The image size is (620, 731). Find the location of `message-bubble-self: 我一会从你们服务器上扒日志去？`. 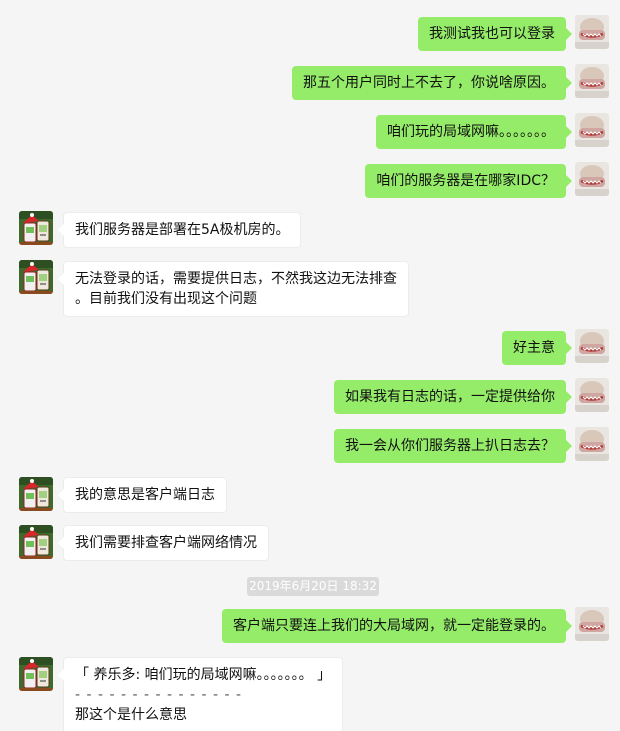

message-bubble-self: 我一会从你们服务器上扒日志去？ is located at coordinates (453, 446).